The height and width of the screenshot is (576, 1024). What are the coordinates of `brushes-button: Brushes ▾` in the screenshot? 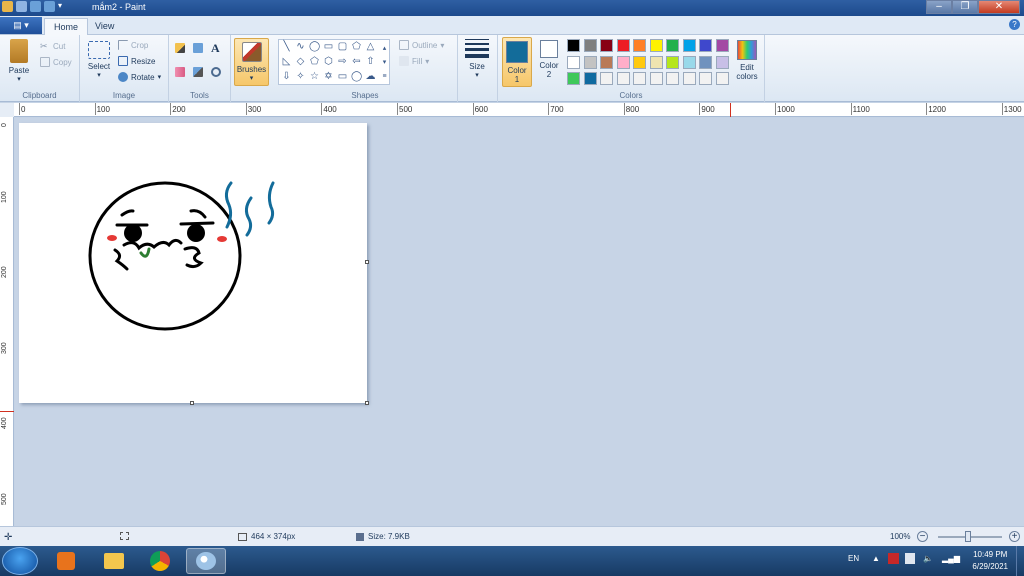 It's located at (251, 62).